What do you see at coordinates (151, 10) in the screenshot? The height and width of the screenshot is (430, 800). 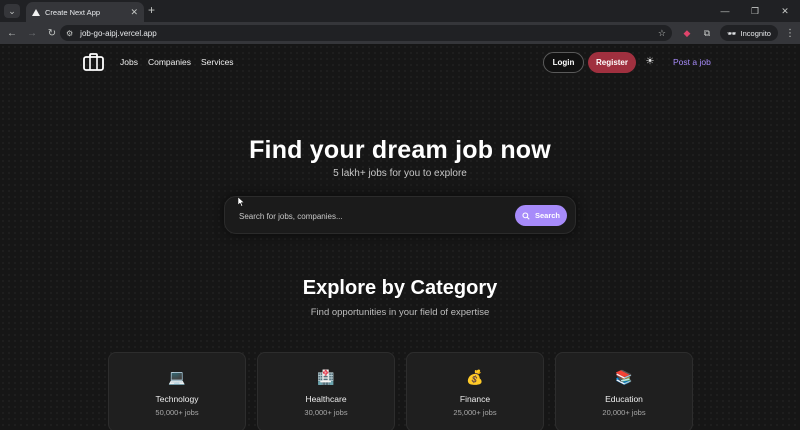 I see `new-tab-button: +` at bounding box center [151, 10].